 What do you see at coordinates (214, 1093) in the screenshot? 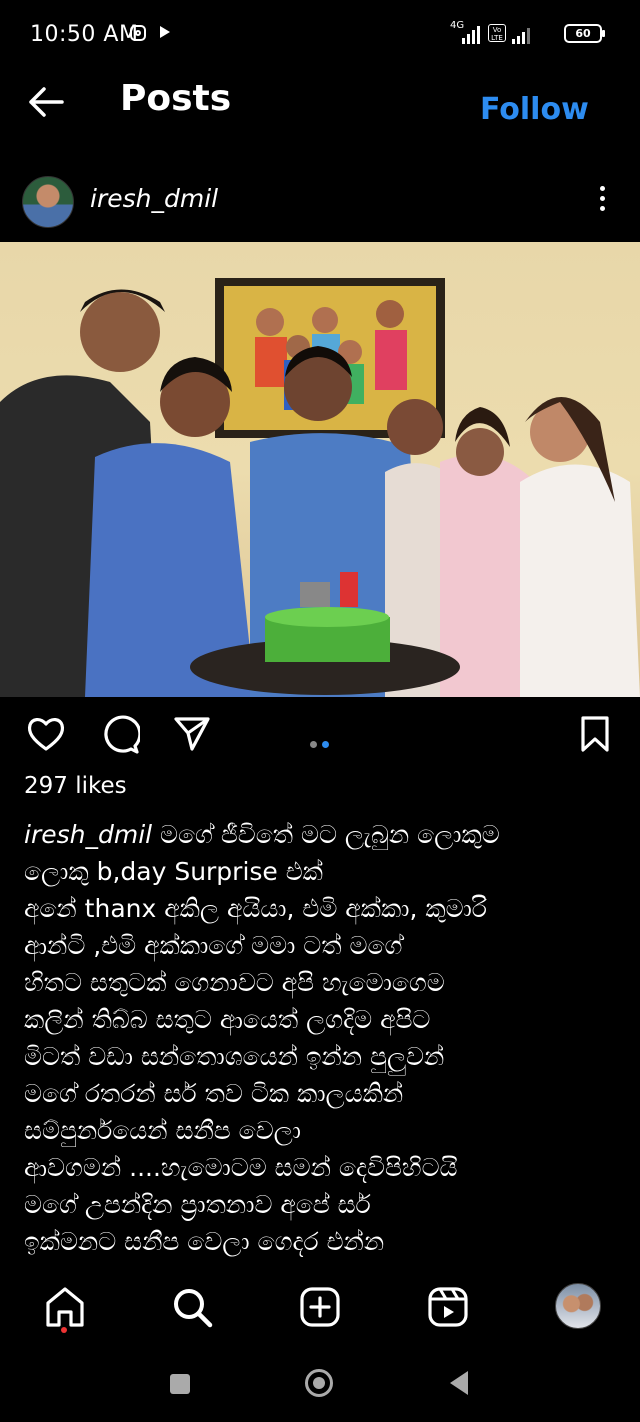
I see `caption-line: මගේ රතරන් සර් තව ටික කාලයකින්` at bounding box center [214, 1093].